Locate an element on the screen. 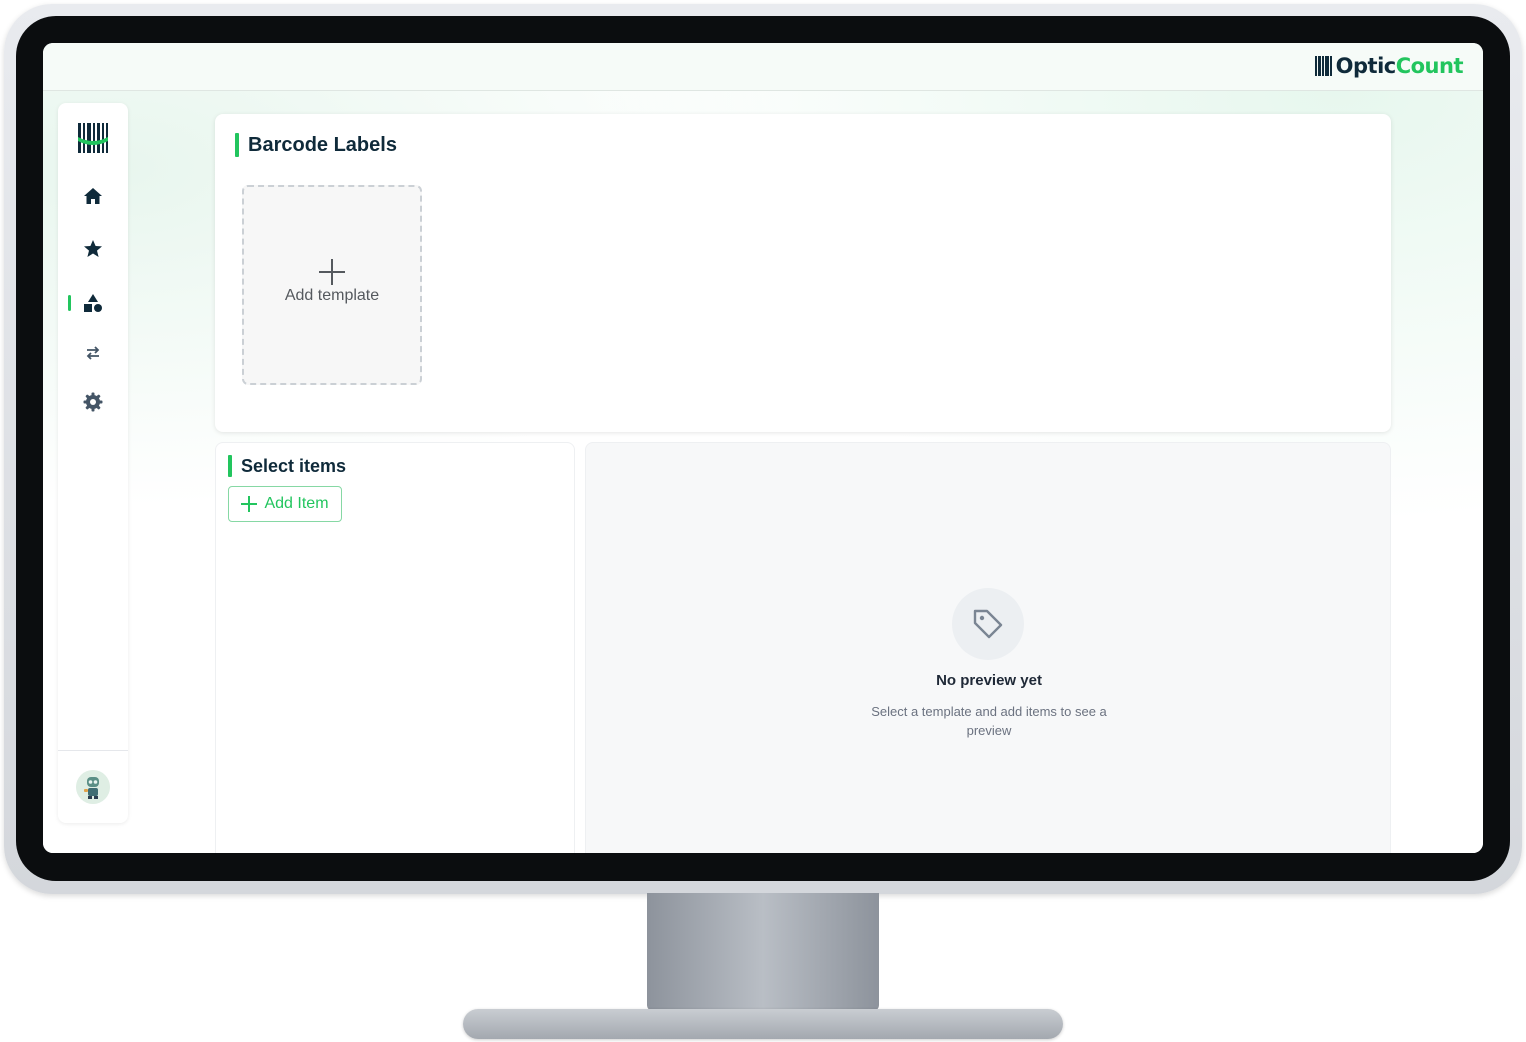  add-item-label: Add Item is located at coordinates (296, 503).